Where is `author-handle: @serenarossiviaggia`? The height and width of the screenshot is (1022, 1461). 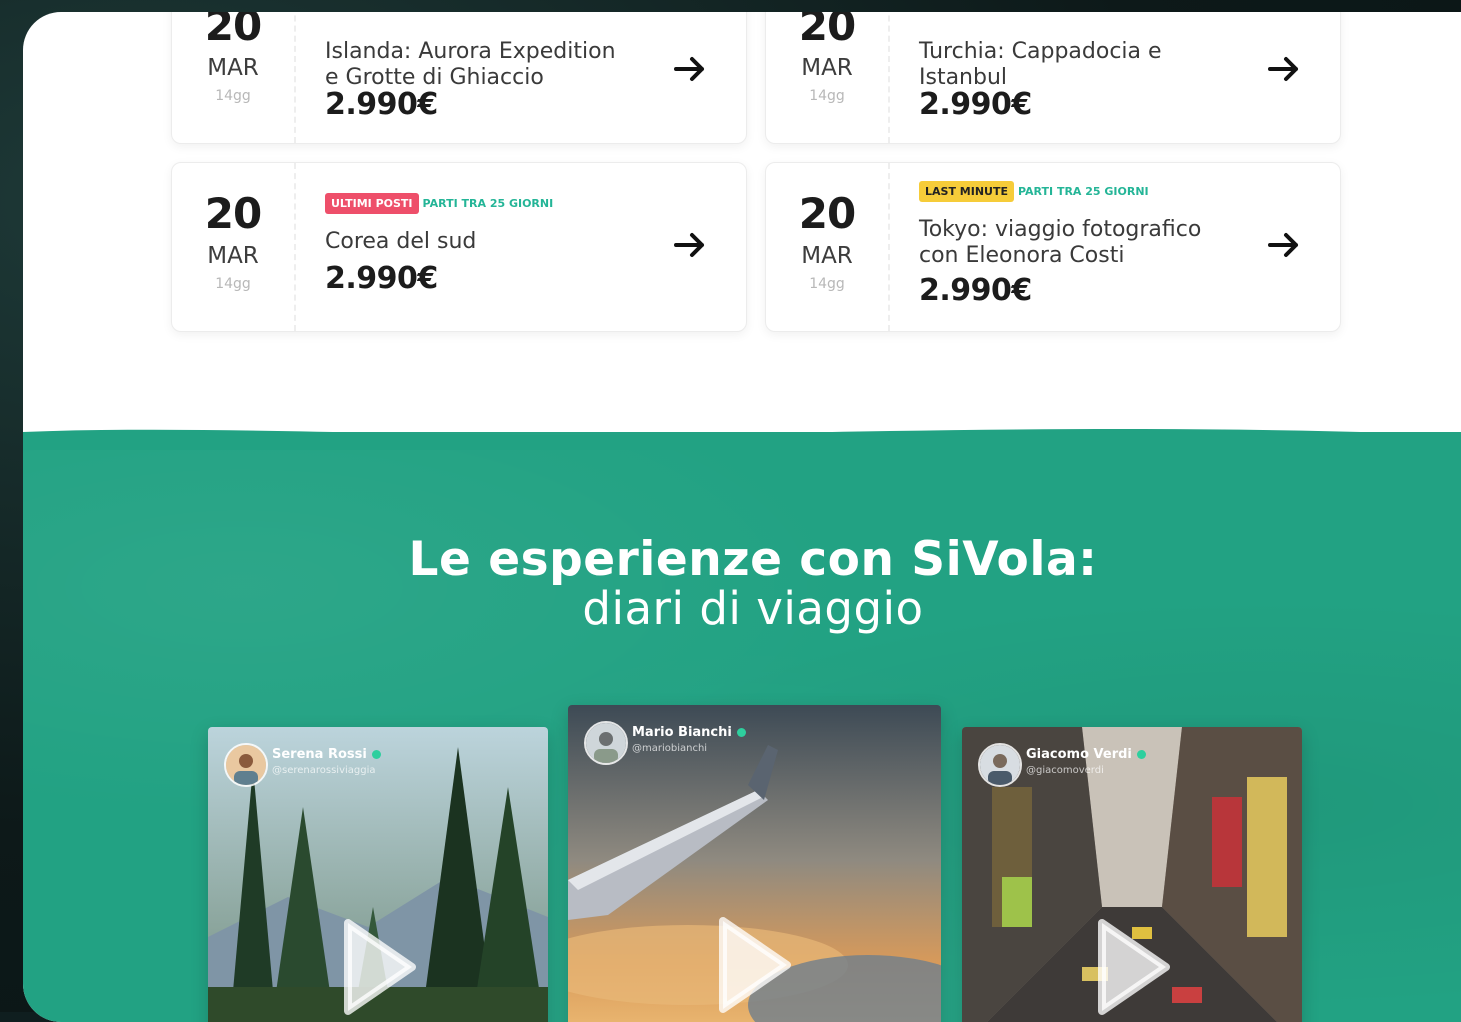
author-handle: @serenarossiviaggia is located at coordinates (324, 770).